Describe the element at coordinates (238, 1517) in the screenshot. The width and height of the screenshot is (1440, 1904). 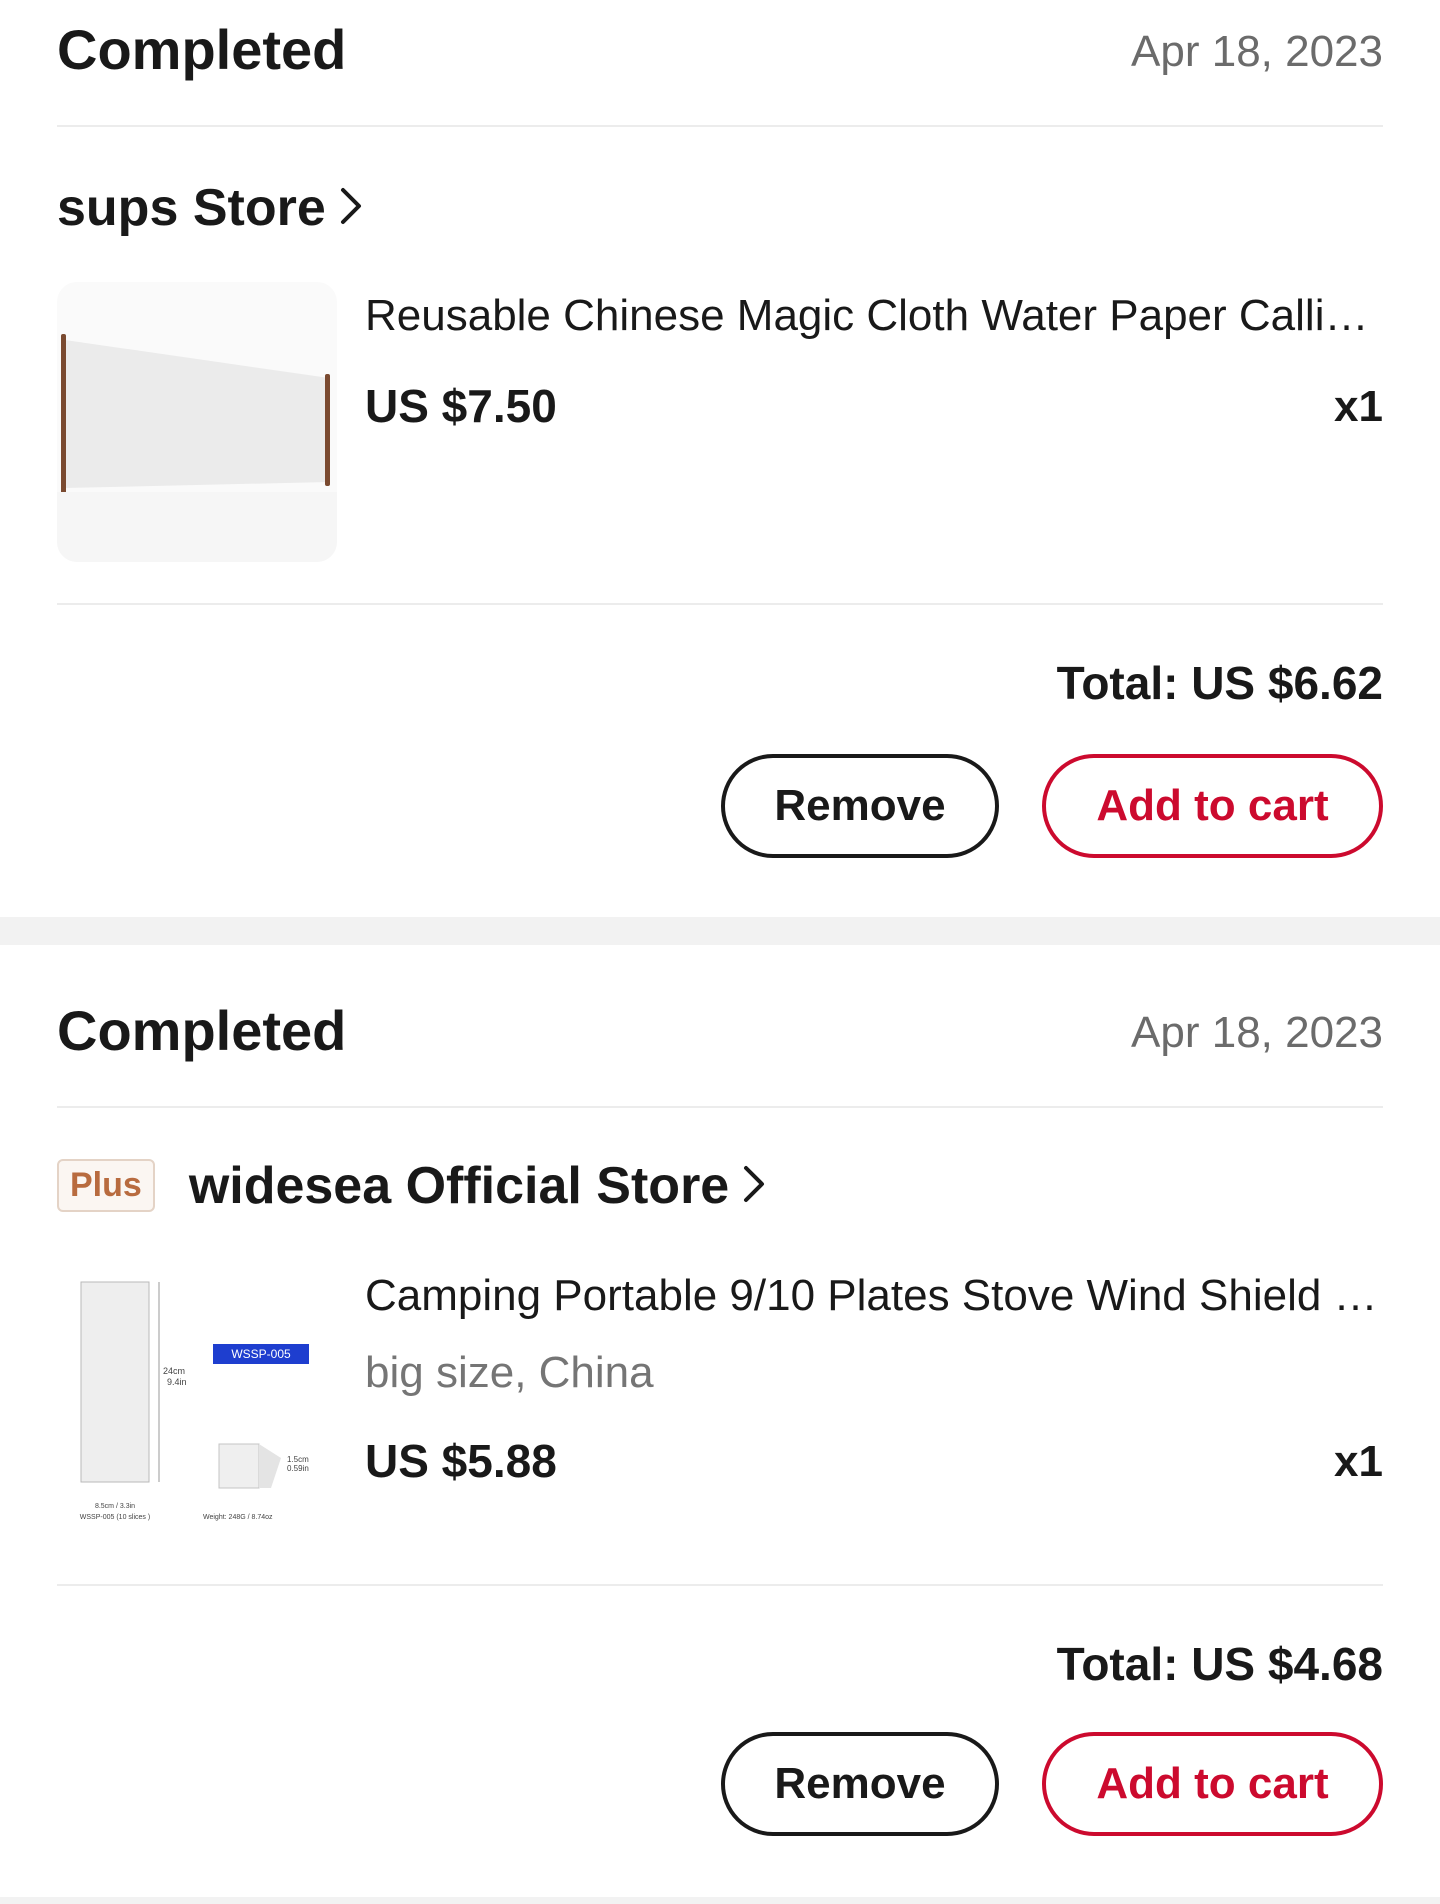
I see `image-weight-label: Weight: 248G / 8.74oz` at that location.